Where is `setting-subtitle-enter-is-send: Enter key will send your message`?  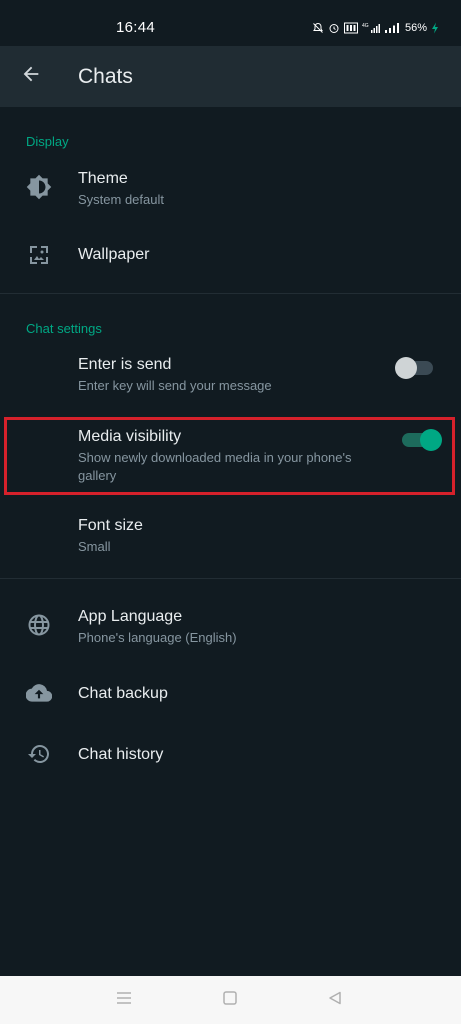 setting-subtitle-enter-is-send: Enter key will send your message is located at coordinates (175, 385).